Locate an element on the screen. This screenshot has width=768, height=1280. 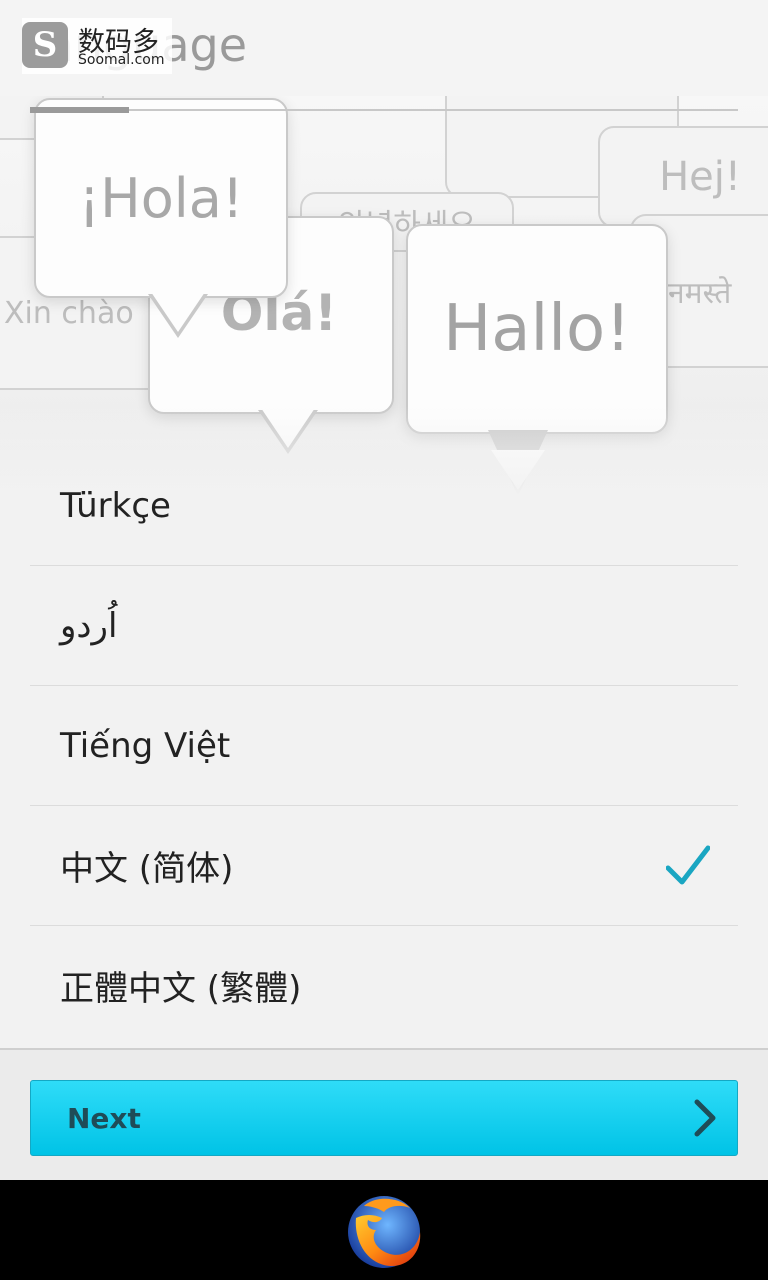
greeting-hola: ¡Hola! is located at coordinates (161, 198).